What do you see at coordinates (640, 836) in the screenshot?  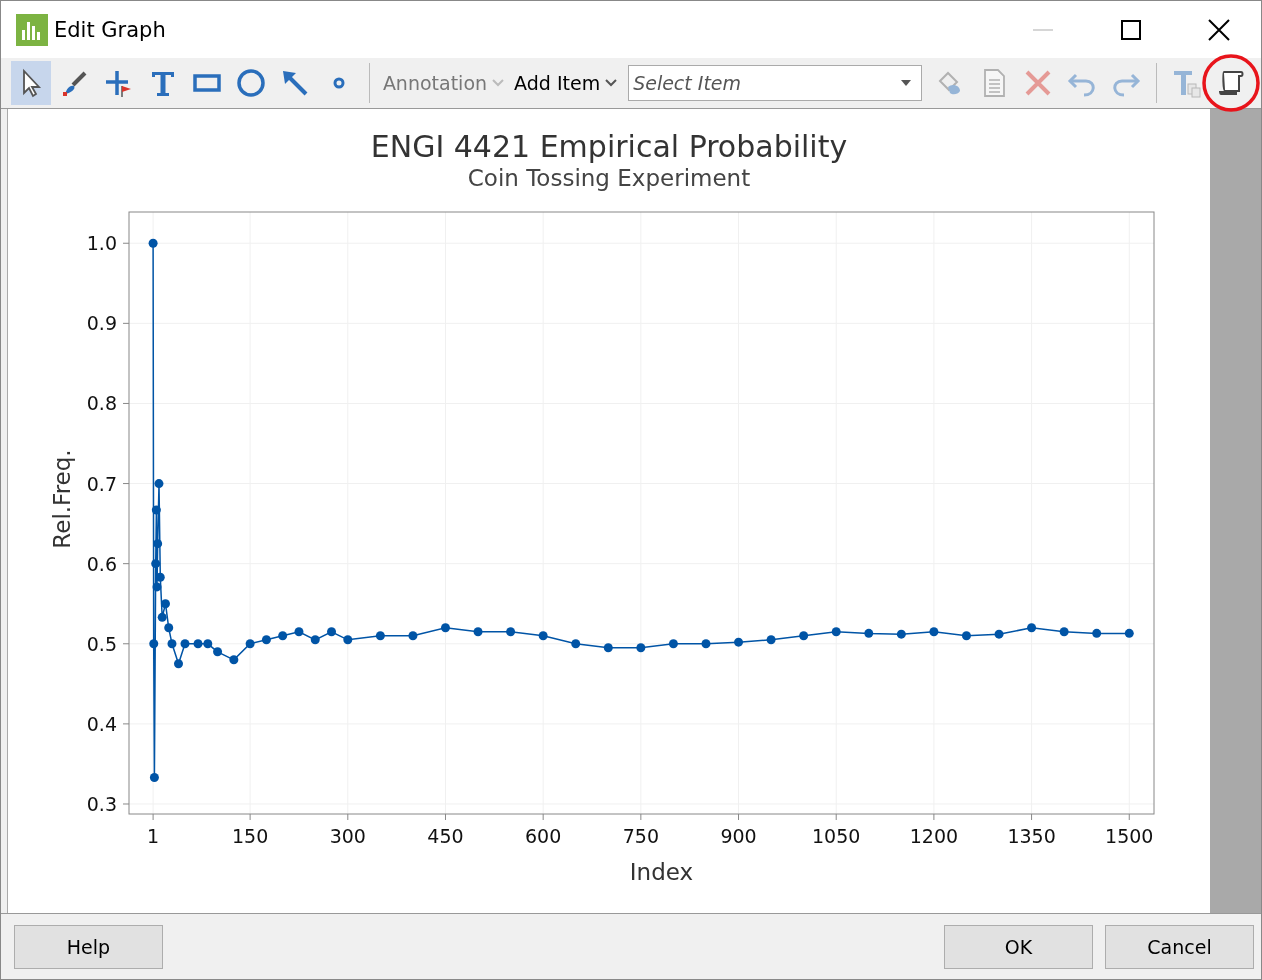 I see `x-tick-label: 750` at bounding box center [640, 836].